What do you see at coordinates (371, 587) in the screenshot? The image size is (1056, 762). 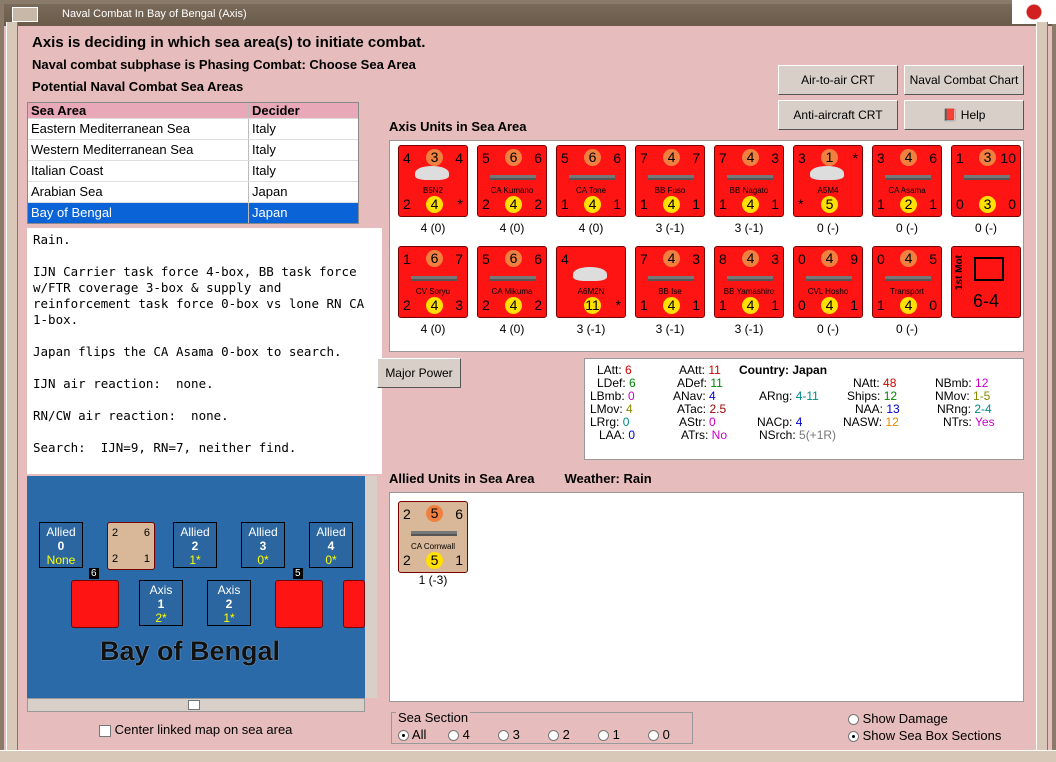 I see `map-vscroll` at bounding box center [371, 587].